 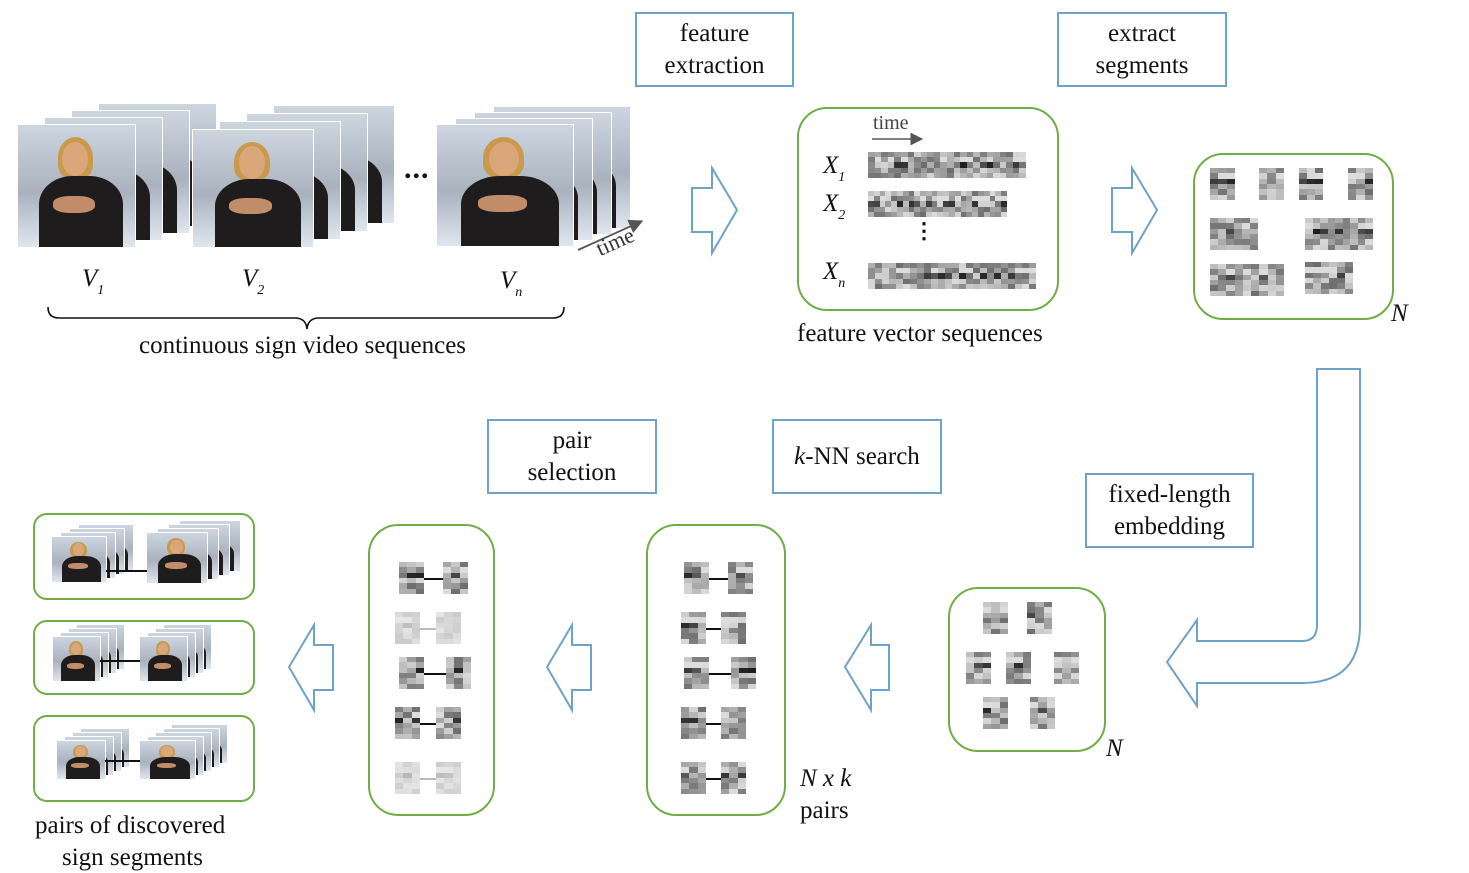 What do you see at coordinates (952, 276) in the screenshot?
I see `feature-map-xn` at bounding box center [952, 276].